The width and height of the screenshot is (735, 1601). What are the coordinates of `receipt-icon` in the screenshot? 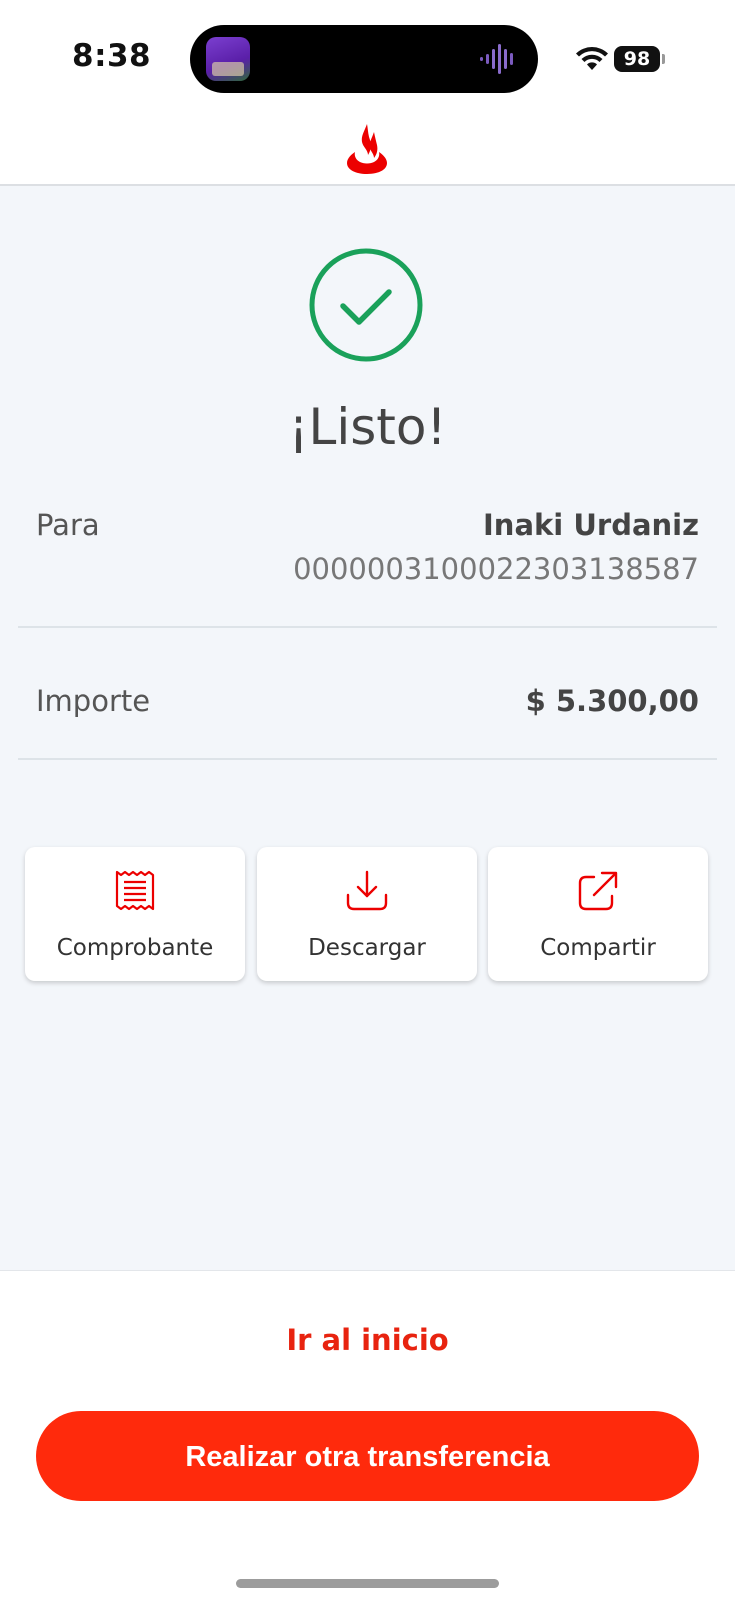 It's located at (135, 890).